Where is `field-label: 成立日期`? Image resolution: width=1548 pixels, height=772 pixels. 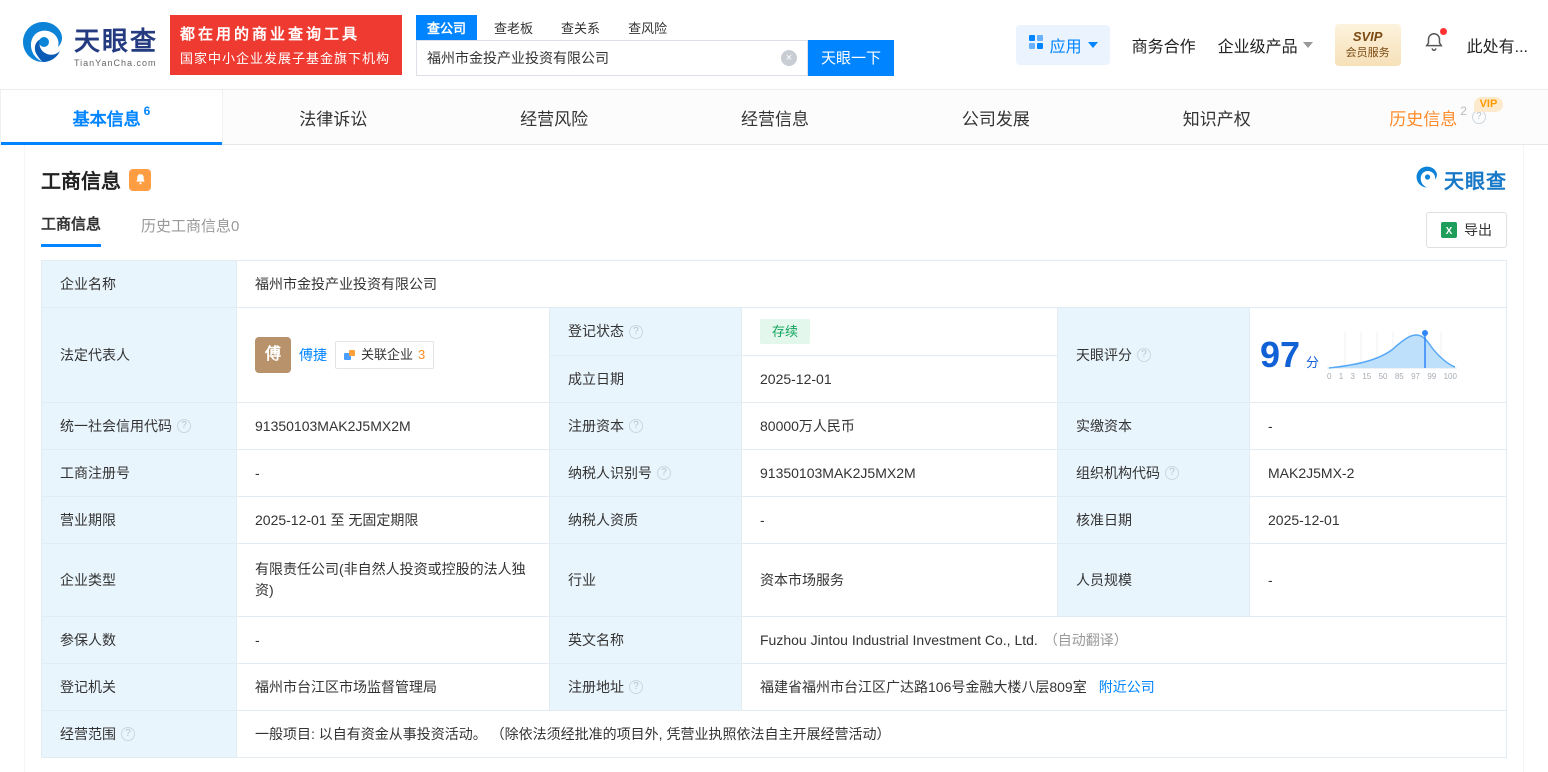
field-label: 成立日期 is located at coordinates (646, 379).